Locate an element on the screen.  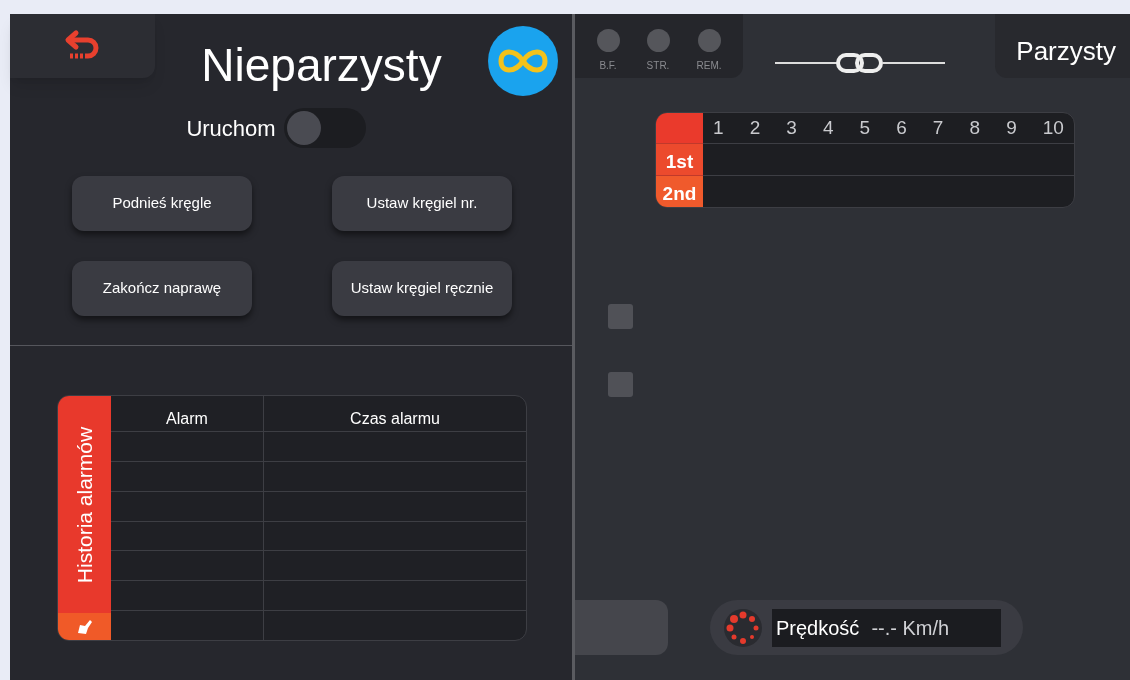
column-header: 5 is located at coordinates (865, 127).